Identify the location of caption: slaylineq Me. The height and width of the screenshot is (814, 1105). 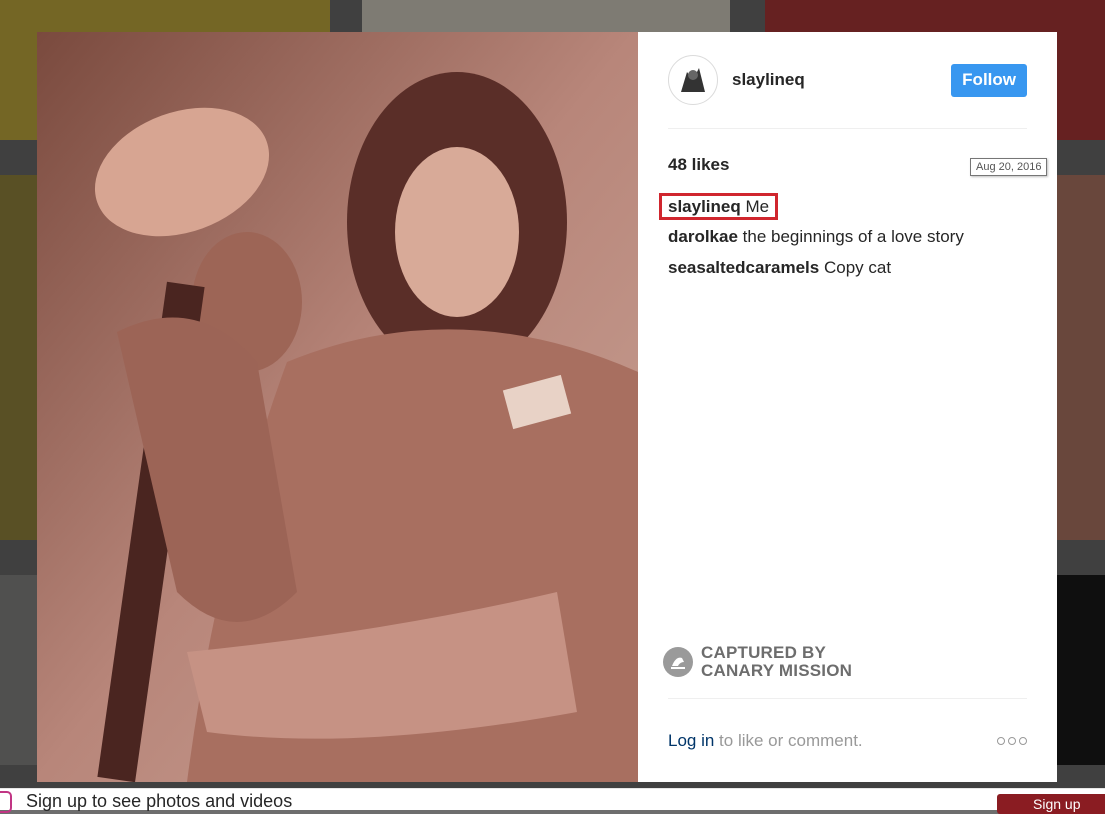
(719, 206).